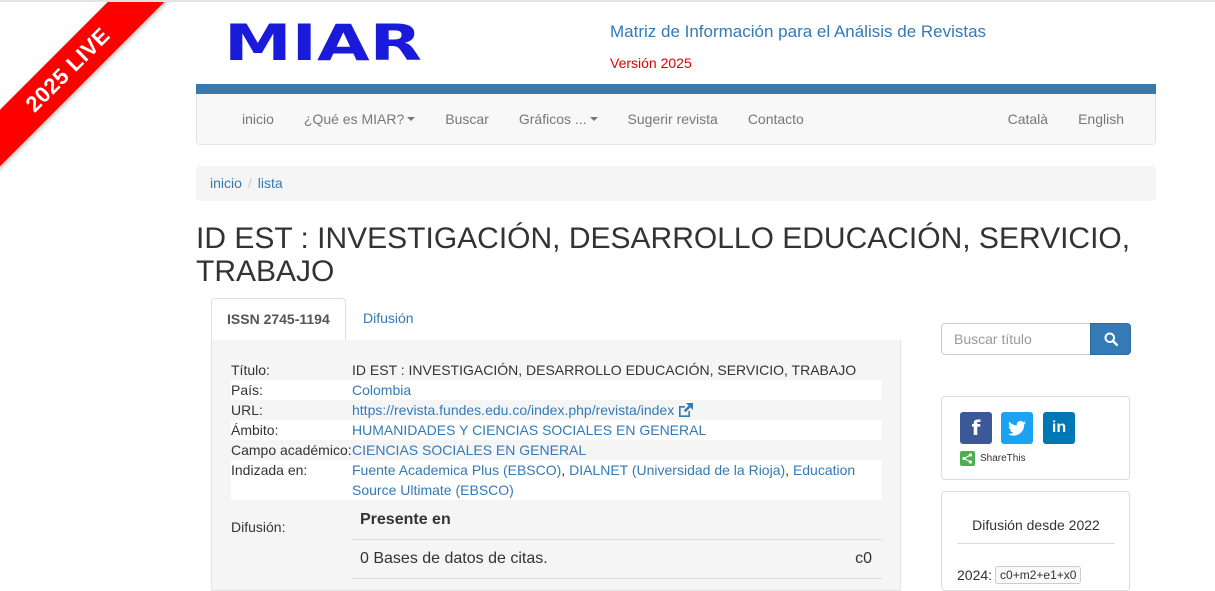  I want to click on nav-sugerir-revista: Sugerir revista, so click(673, 119).